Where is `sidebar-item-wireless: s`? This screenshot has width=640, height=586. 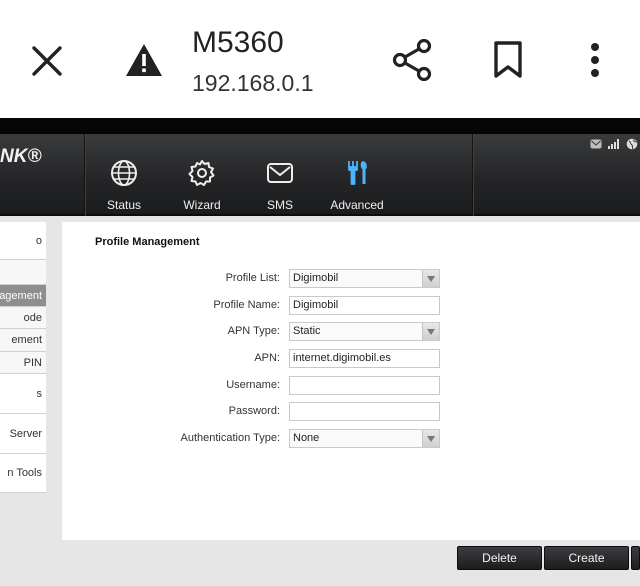 sidebar-item-wireless: s is located at coordinates (23, 394).